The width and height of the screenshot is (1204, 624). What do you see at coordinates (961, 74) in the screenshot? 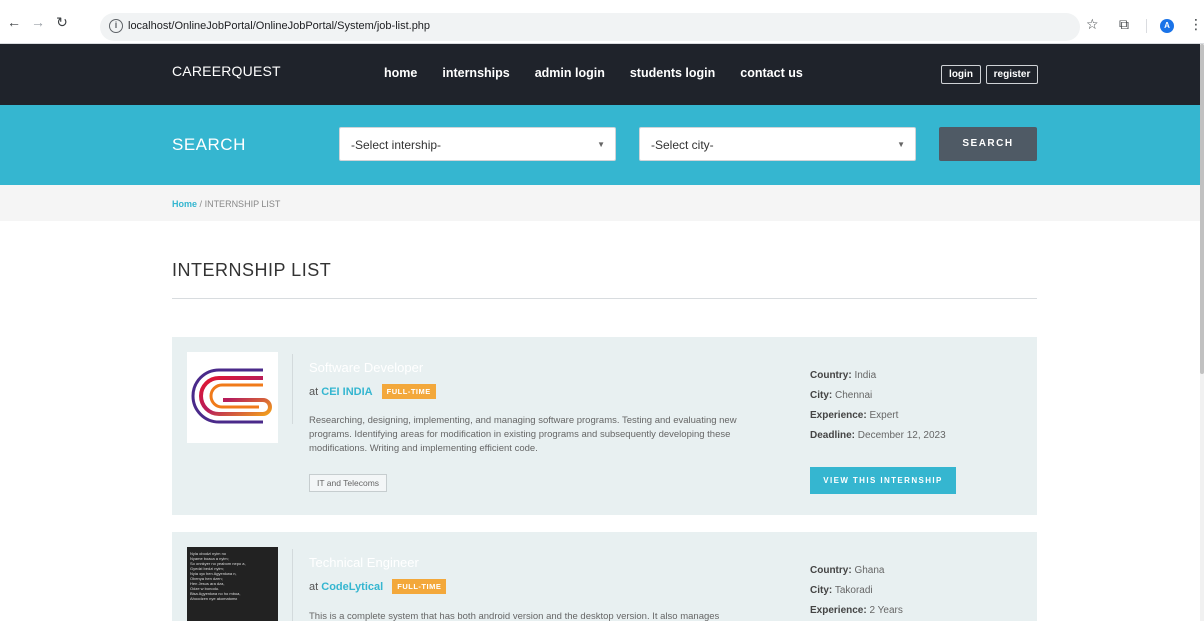
I see `login-button: login` at bounding box center [961, 74].